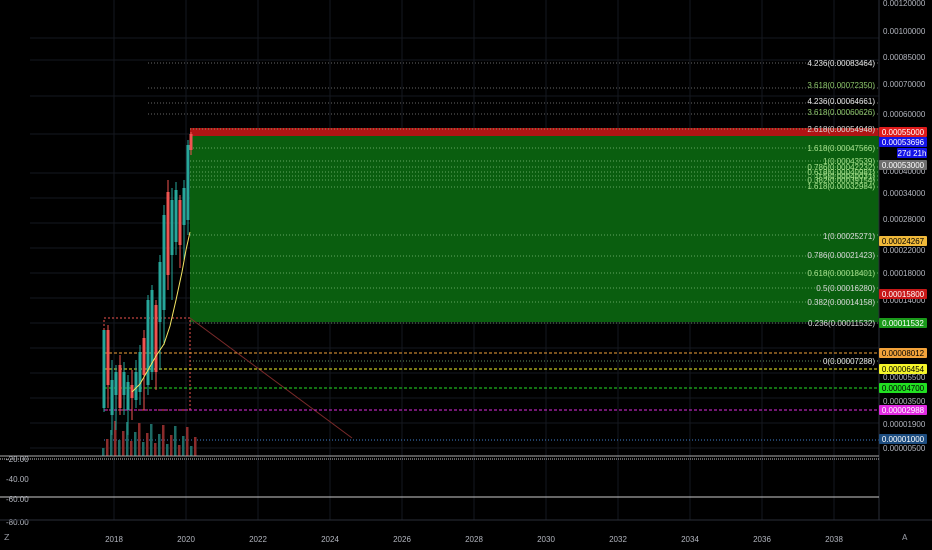 The height and width of the screenshot is (550, 932). I want to click on price-tag-text: 0.00055000, so click(903, 132).